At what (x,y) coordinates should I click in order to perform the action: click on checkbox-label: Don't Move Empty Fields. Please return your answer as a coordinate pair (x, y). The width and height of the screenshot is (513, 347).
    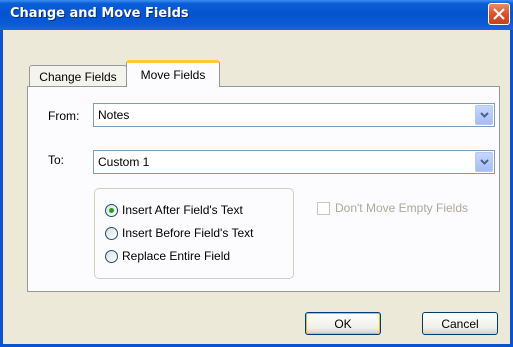
    Looking at the image, I should click on (402, 208).